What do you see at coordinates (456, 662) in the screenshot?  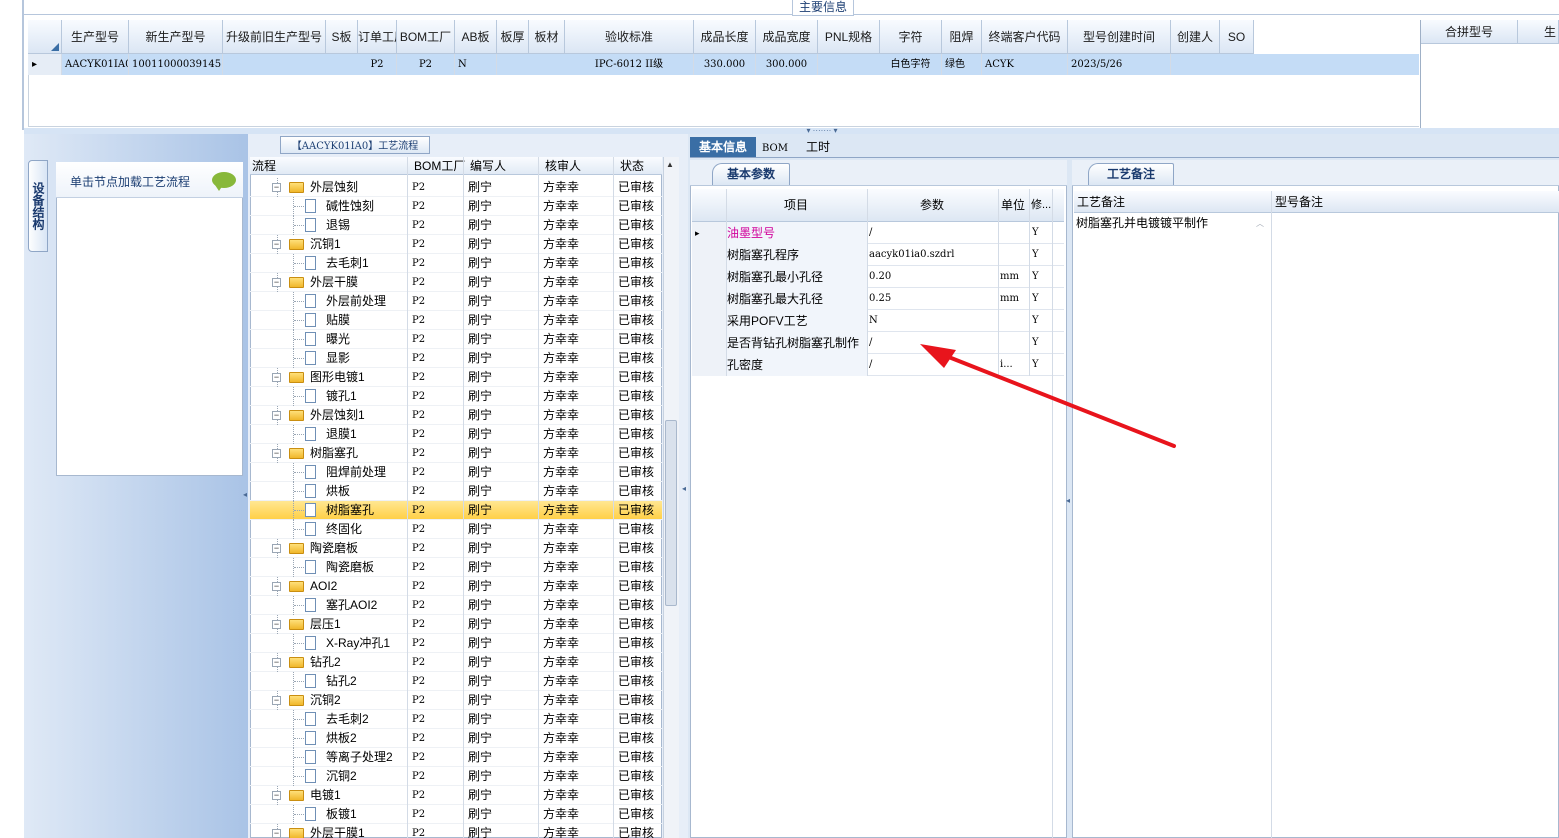 I see `tree-node: − 钻孔2 P2 刷宁 方幸幸 已审核` at bounding box center [456, 662].